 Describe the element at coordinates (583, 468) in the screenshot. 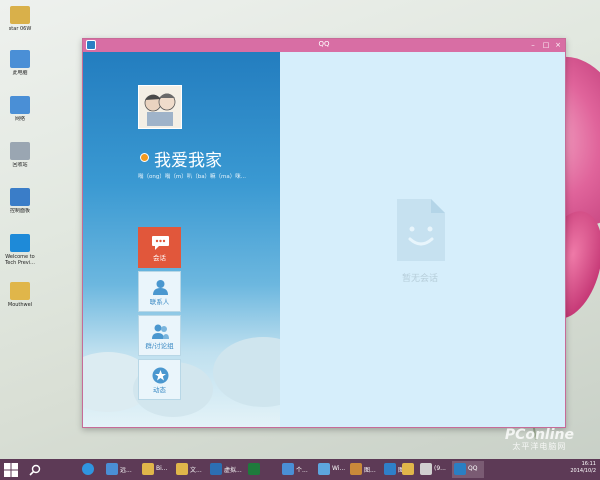

I see `system-clock: 16:11 2014/10/2` at that location.